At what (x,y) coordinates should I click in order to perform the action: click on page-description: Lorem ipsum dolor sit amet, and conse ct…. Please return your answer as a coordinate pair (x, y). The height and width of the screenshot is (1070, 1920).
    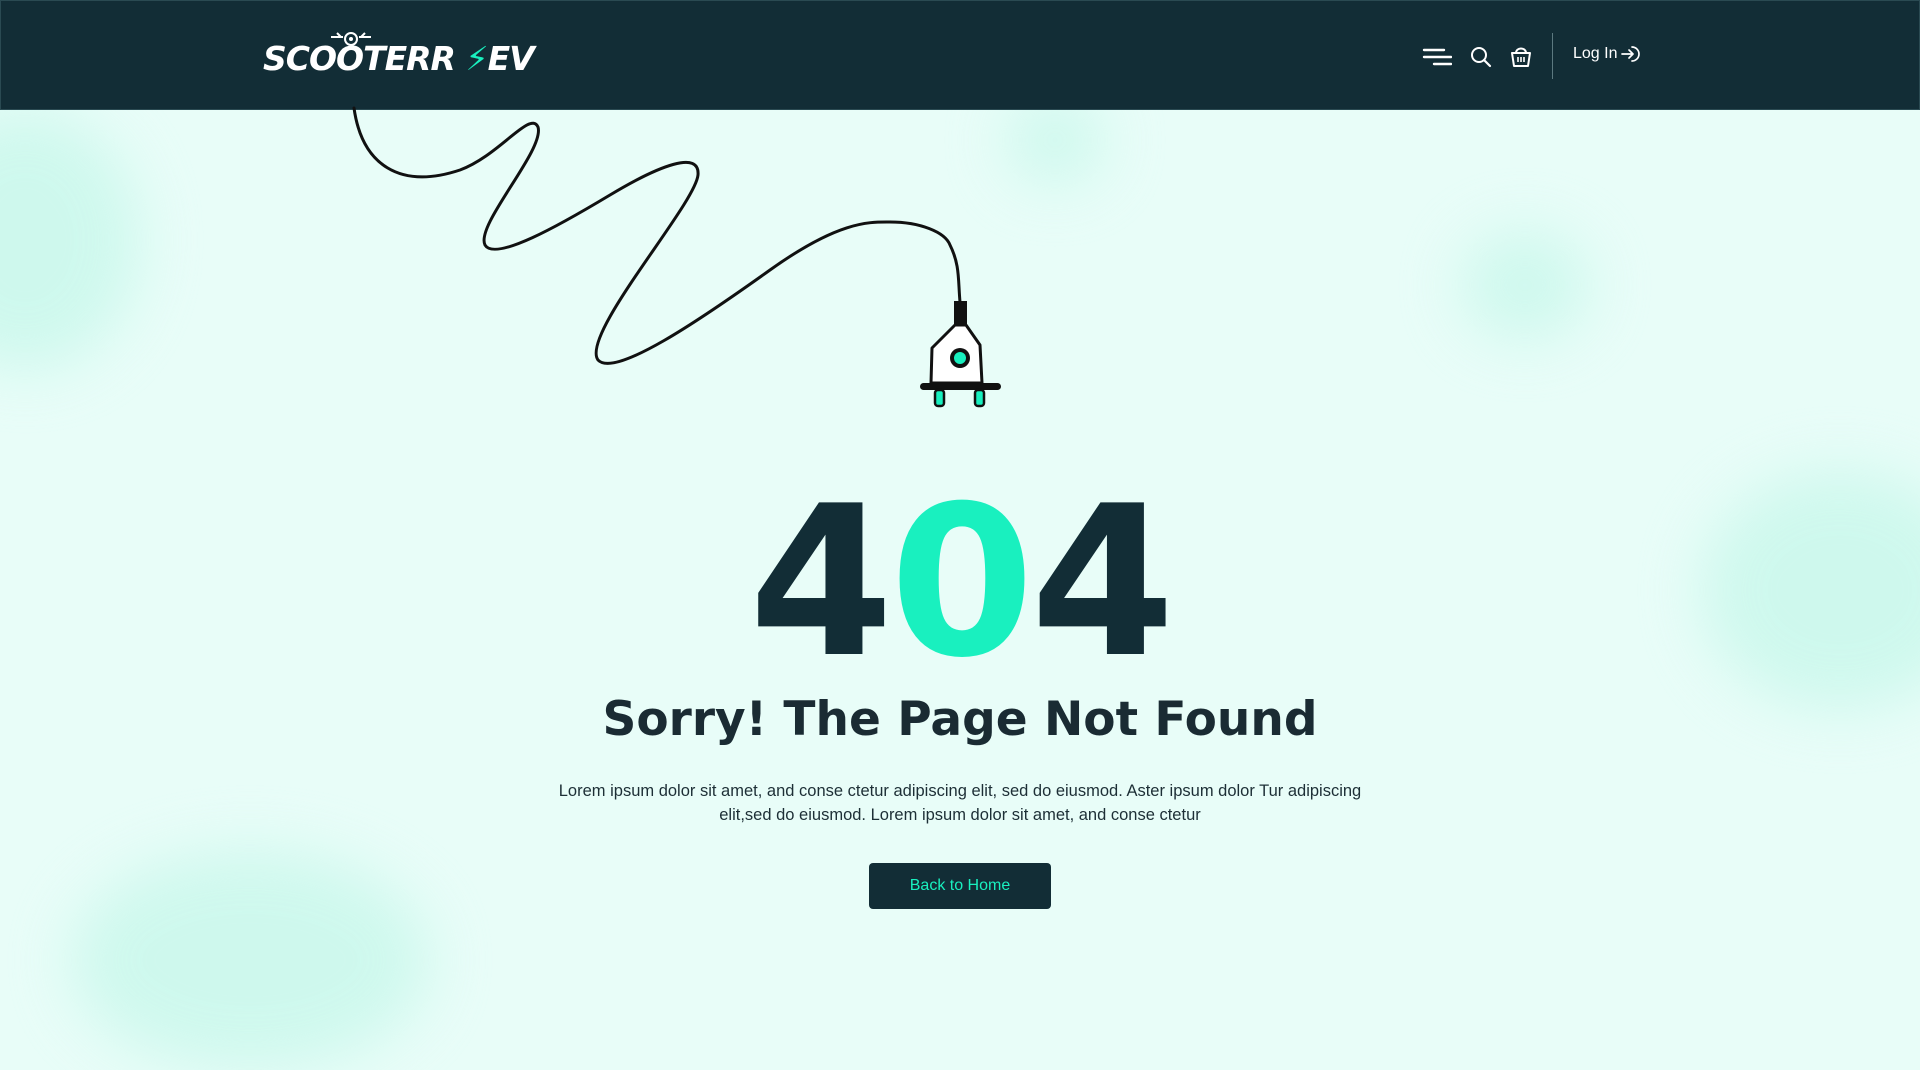
    Looking at the image, I should click on (960, 803).